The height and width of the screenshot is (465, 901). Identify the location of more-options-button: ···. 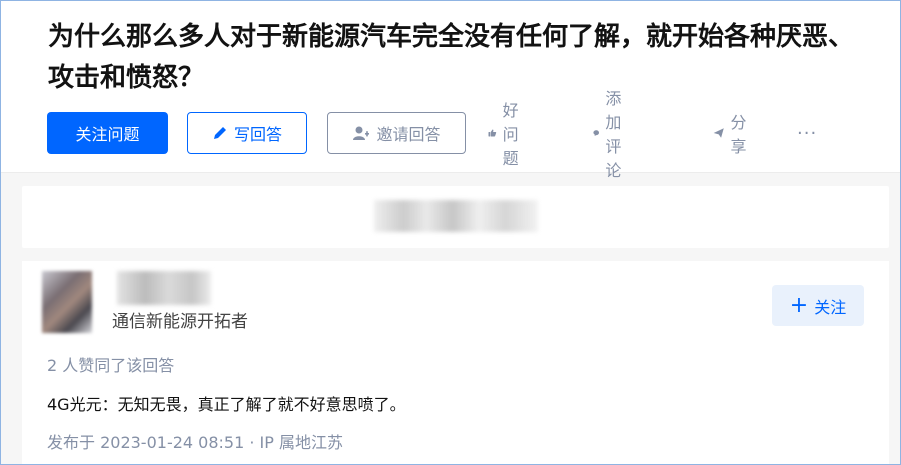
(807, 133).